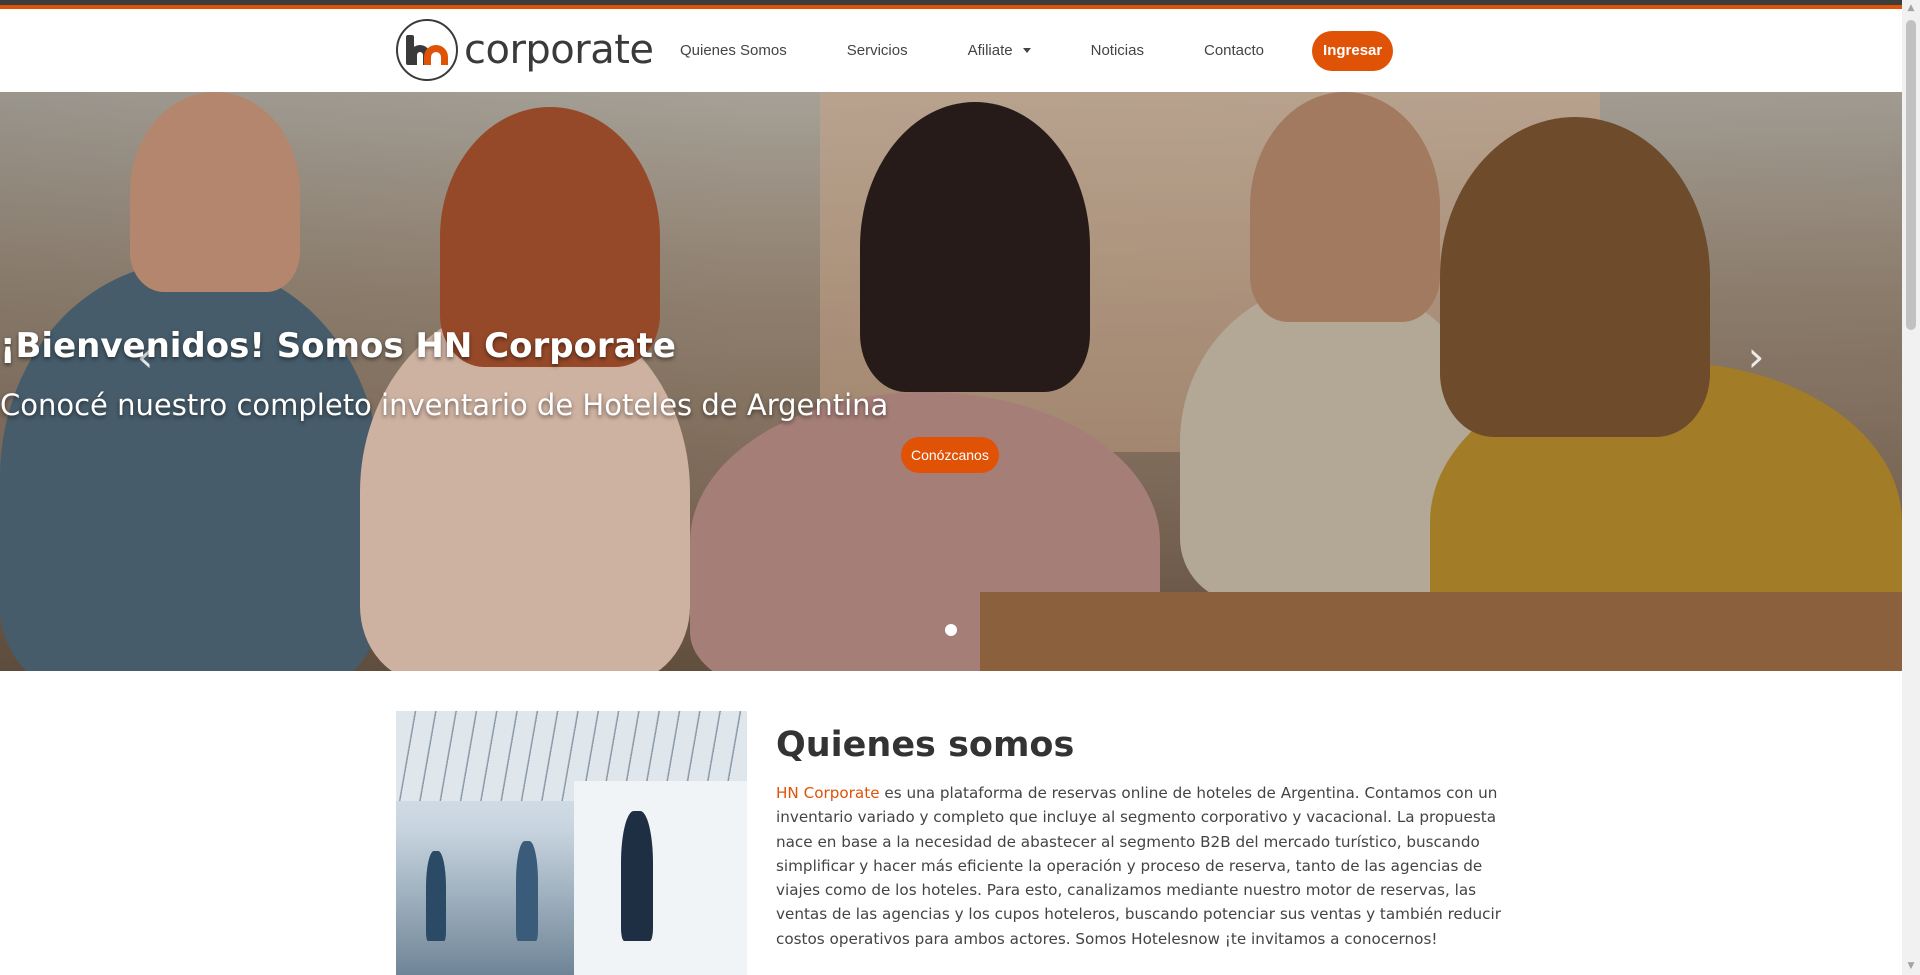 This screenshot has height=975, width=1920. What do you see at coordinates (1026, 50) in the screenshot?
I see `caret-down-icon` at bounding box center [1026, 50].